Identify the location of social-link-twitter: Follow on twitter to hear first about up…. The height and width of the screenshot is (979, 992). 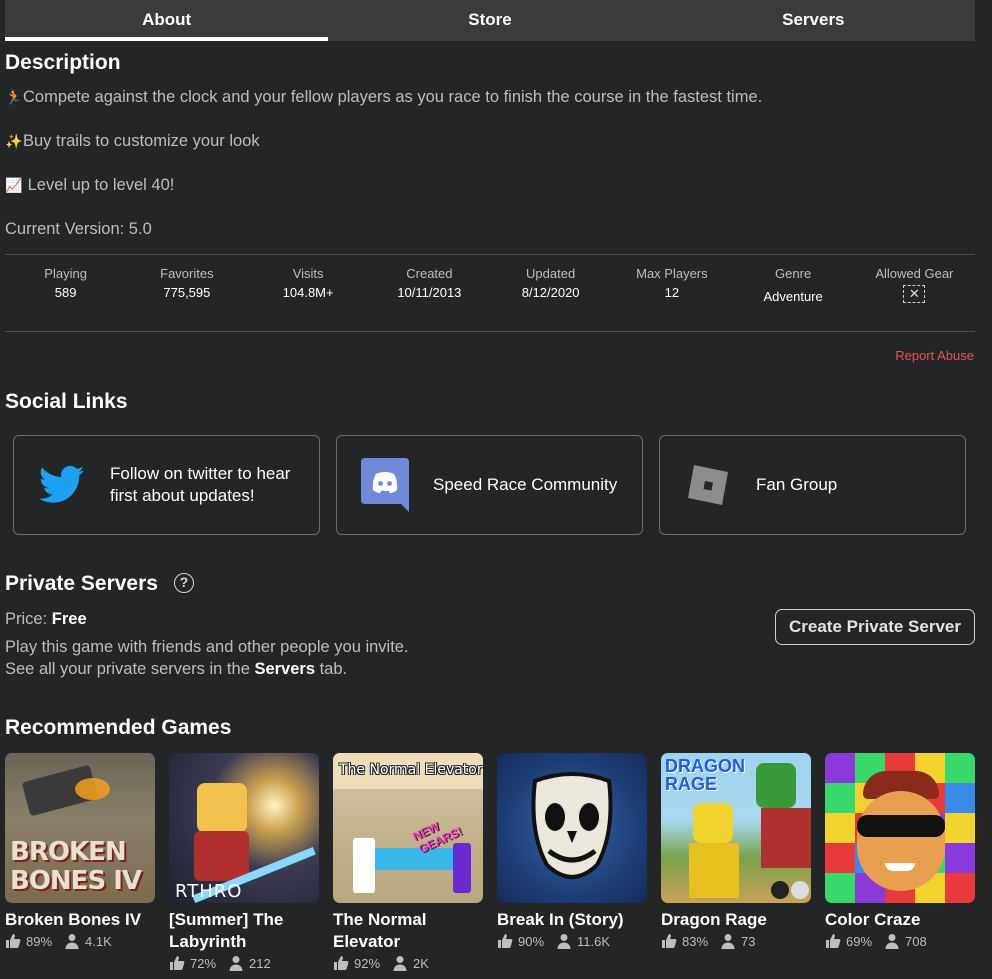
(166, 485).